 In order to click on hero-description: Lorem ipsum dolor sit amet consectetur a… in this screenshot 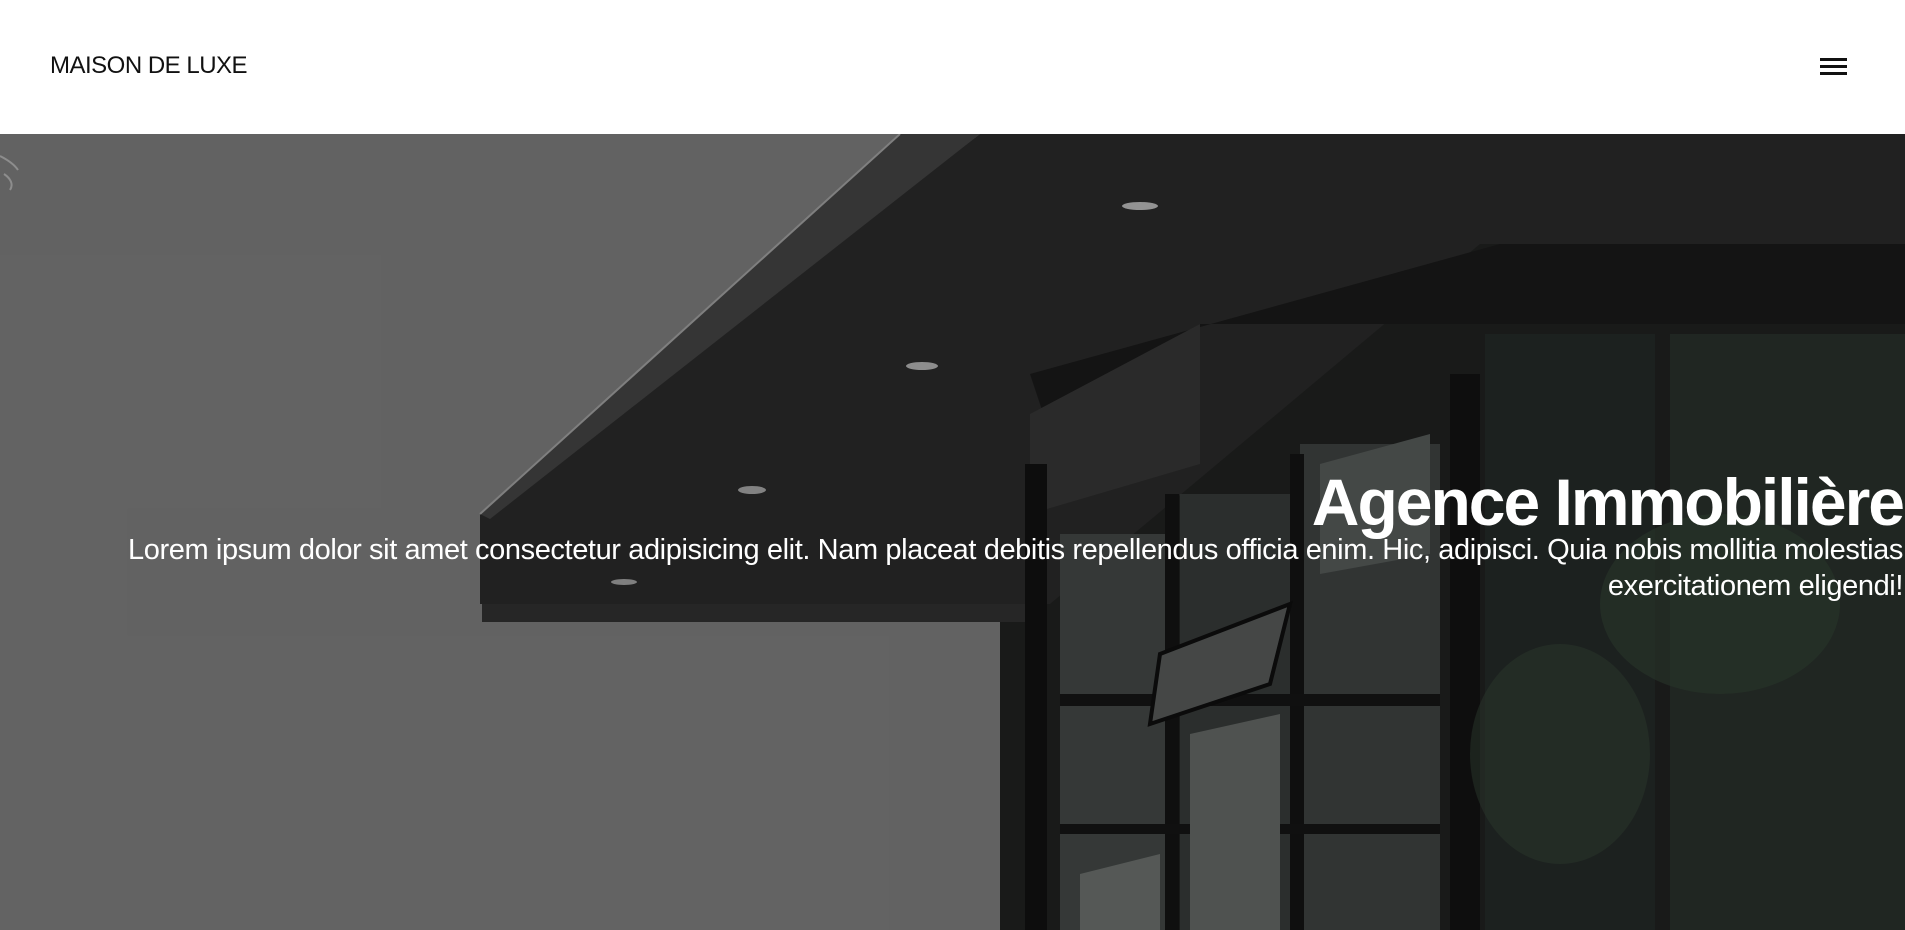, I will do `click(1015, 568)`.